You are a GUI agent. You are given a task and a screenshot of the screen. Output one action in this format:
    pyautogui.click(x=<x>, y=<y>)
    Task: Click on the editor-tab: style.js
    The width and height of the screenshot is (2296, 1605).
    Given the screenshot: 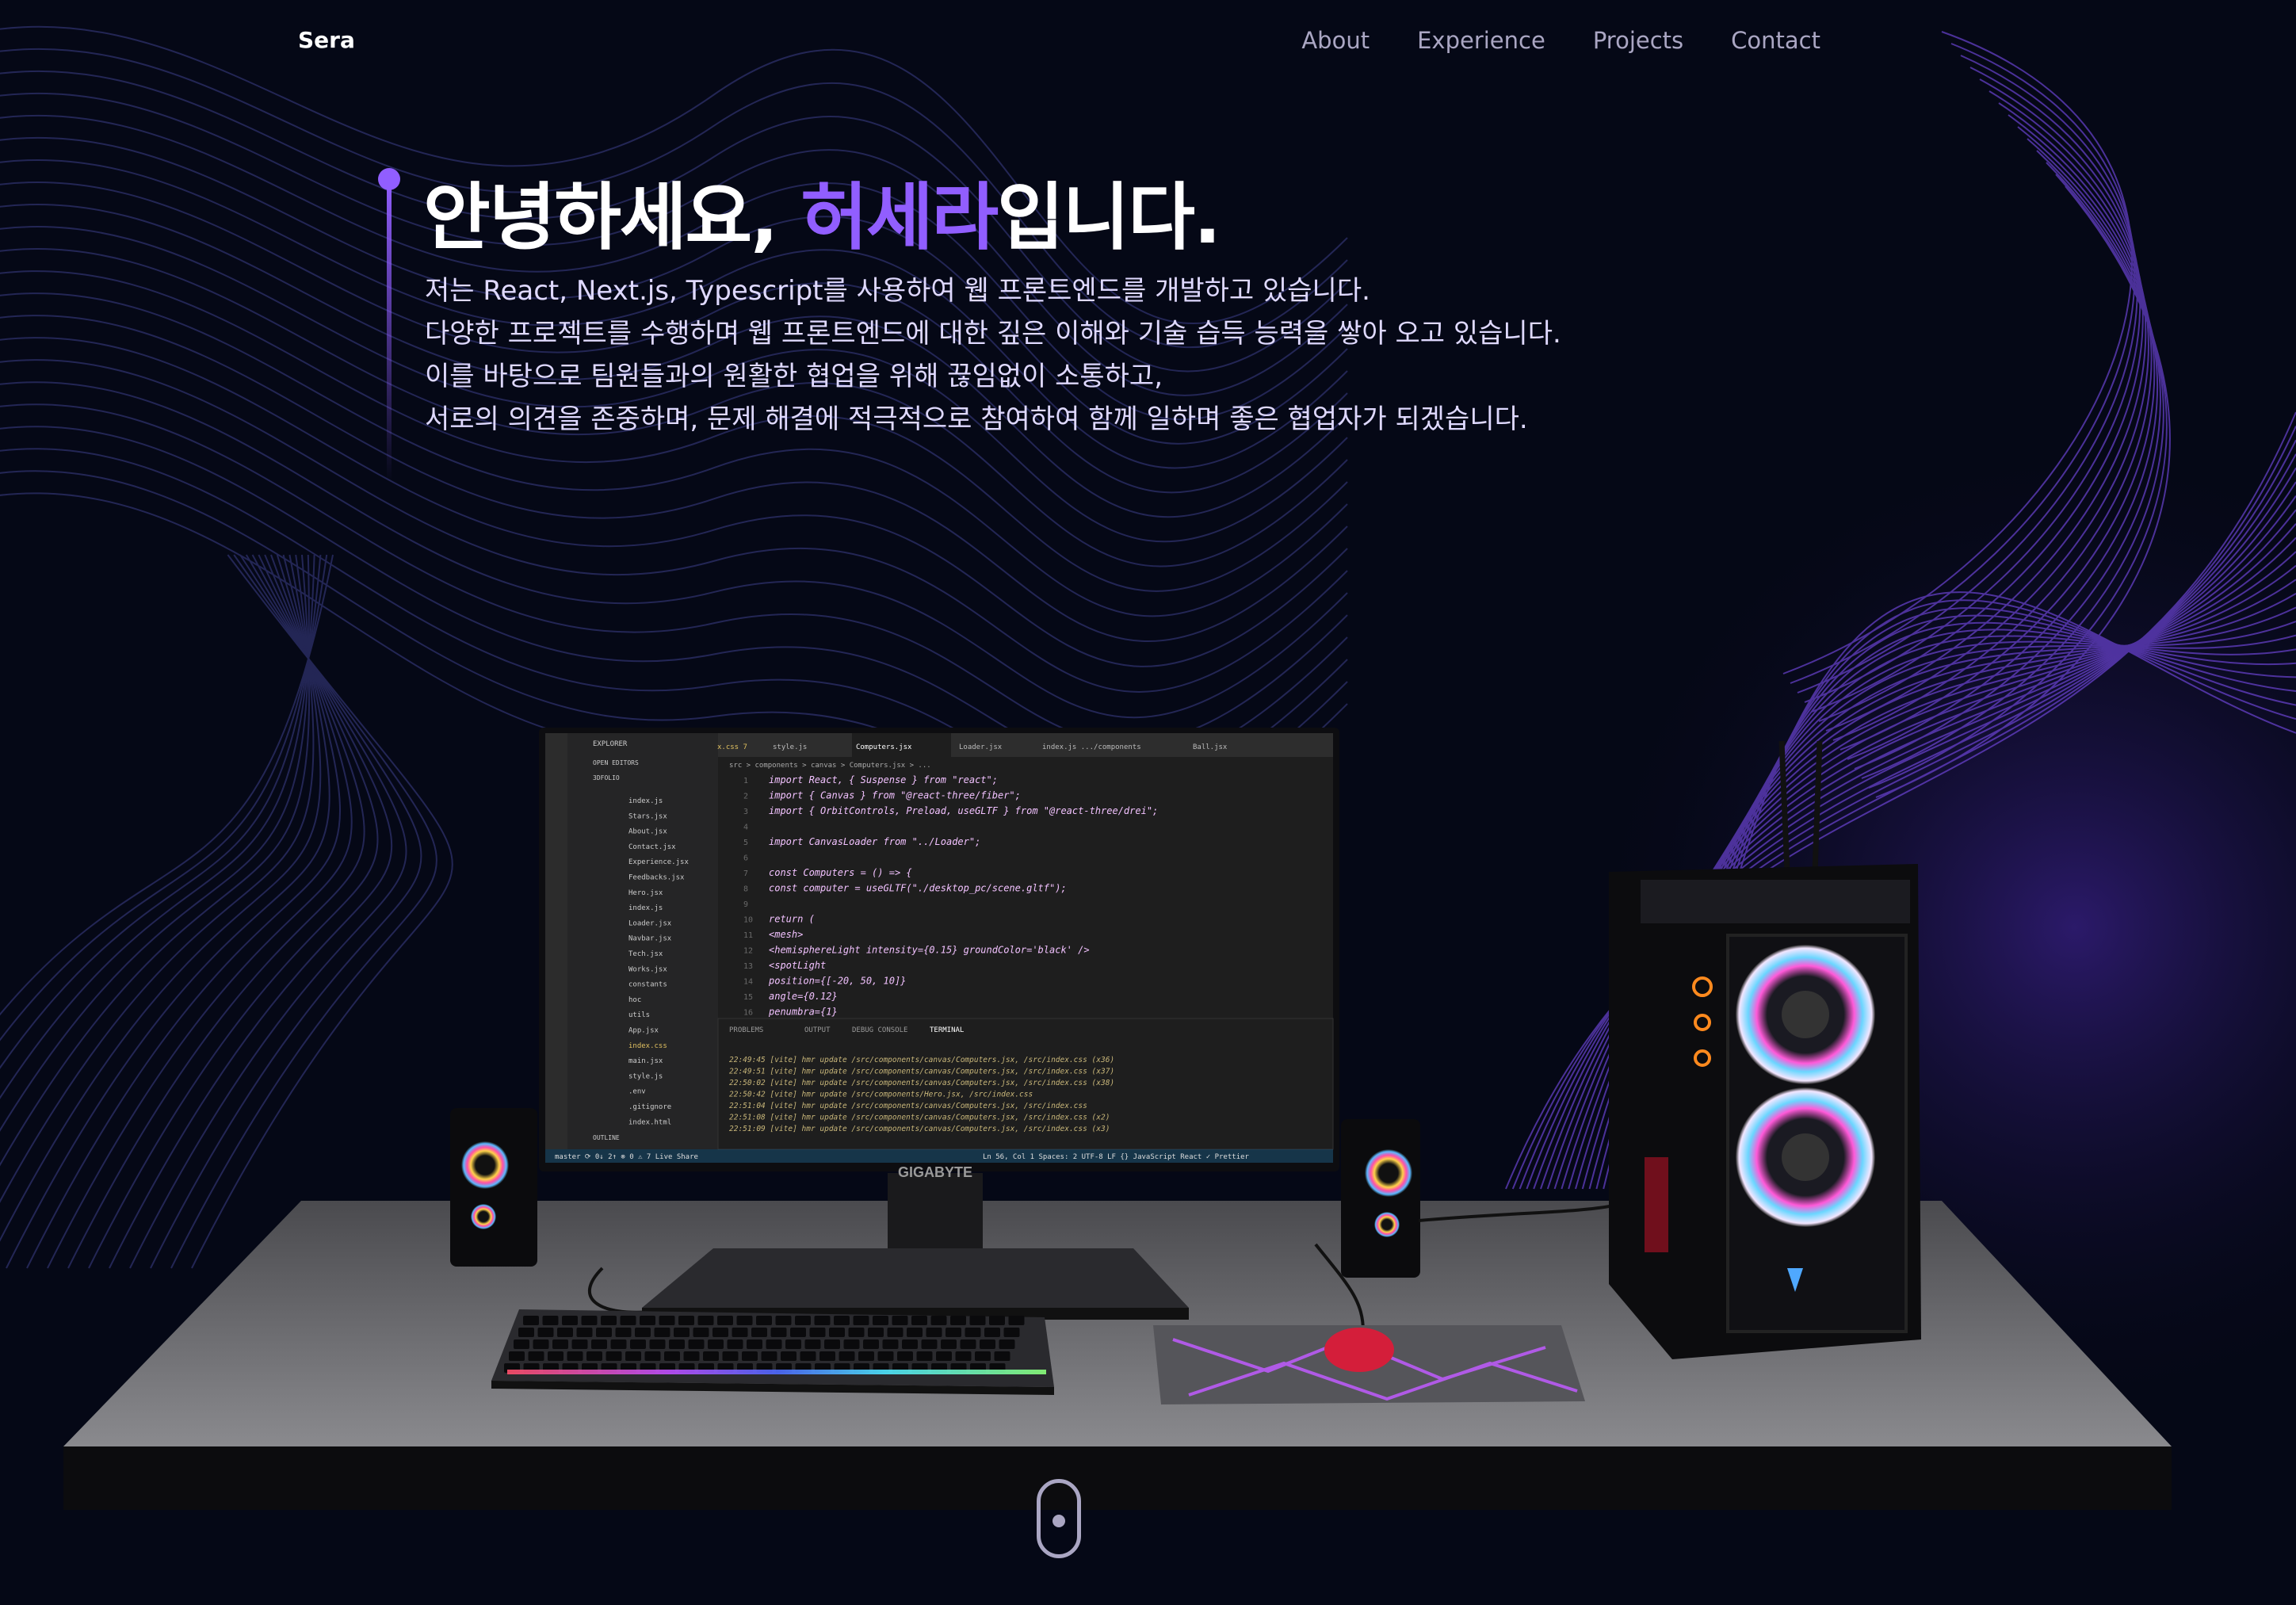 What is the action you would take?
    pyautogui.click(x=790, y=747)
    